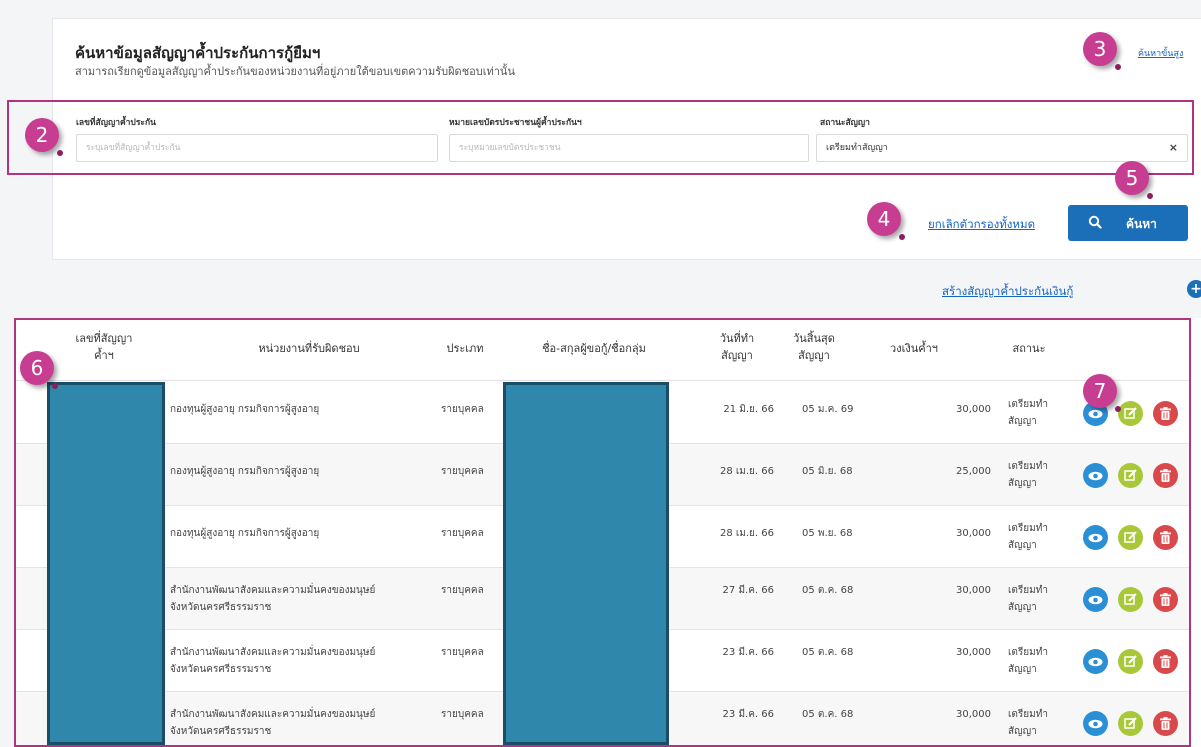  I want to click on amount-cell: 25,000, so click(973, 471).